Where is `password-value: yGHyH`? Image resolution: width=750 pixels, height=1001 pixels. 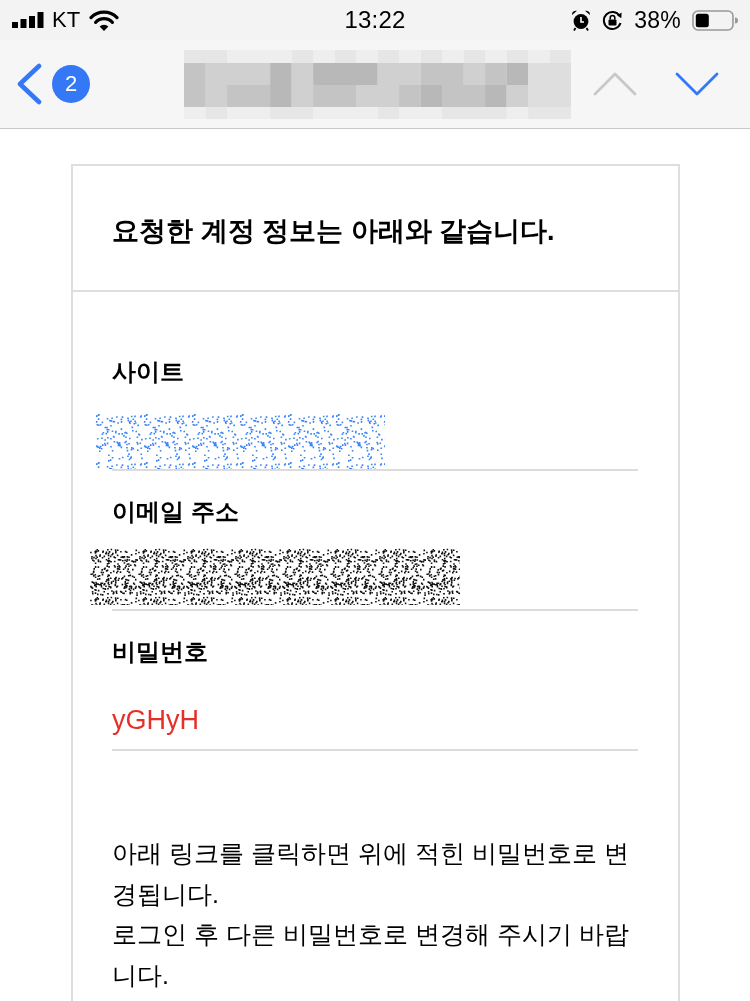 password-value: yGHyH is located at coordinates (155, 720).